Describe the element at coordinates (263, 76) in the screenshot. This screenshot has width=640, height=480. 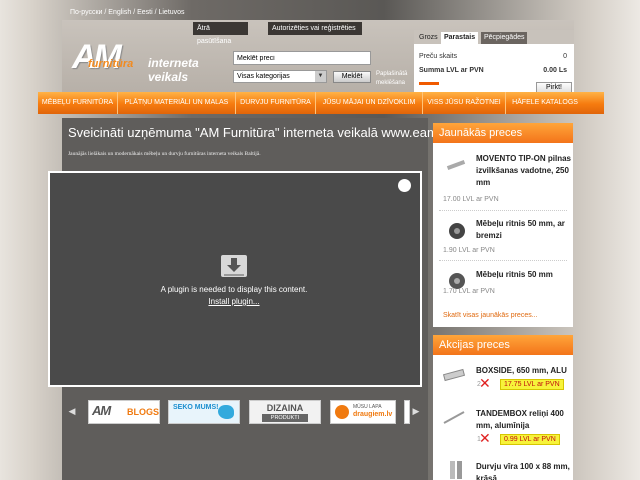
I see `category-select-value: Visas kategorijas` at that location.